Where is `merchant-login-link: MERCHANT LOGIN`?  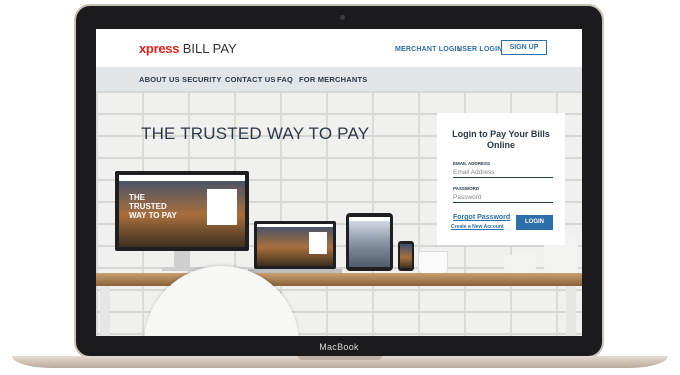
merchant-login-link: MERCHANT LOGIN is located at coordinates (428, 49).